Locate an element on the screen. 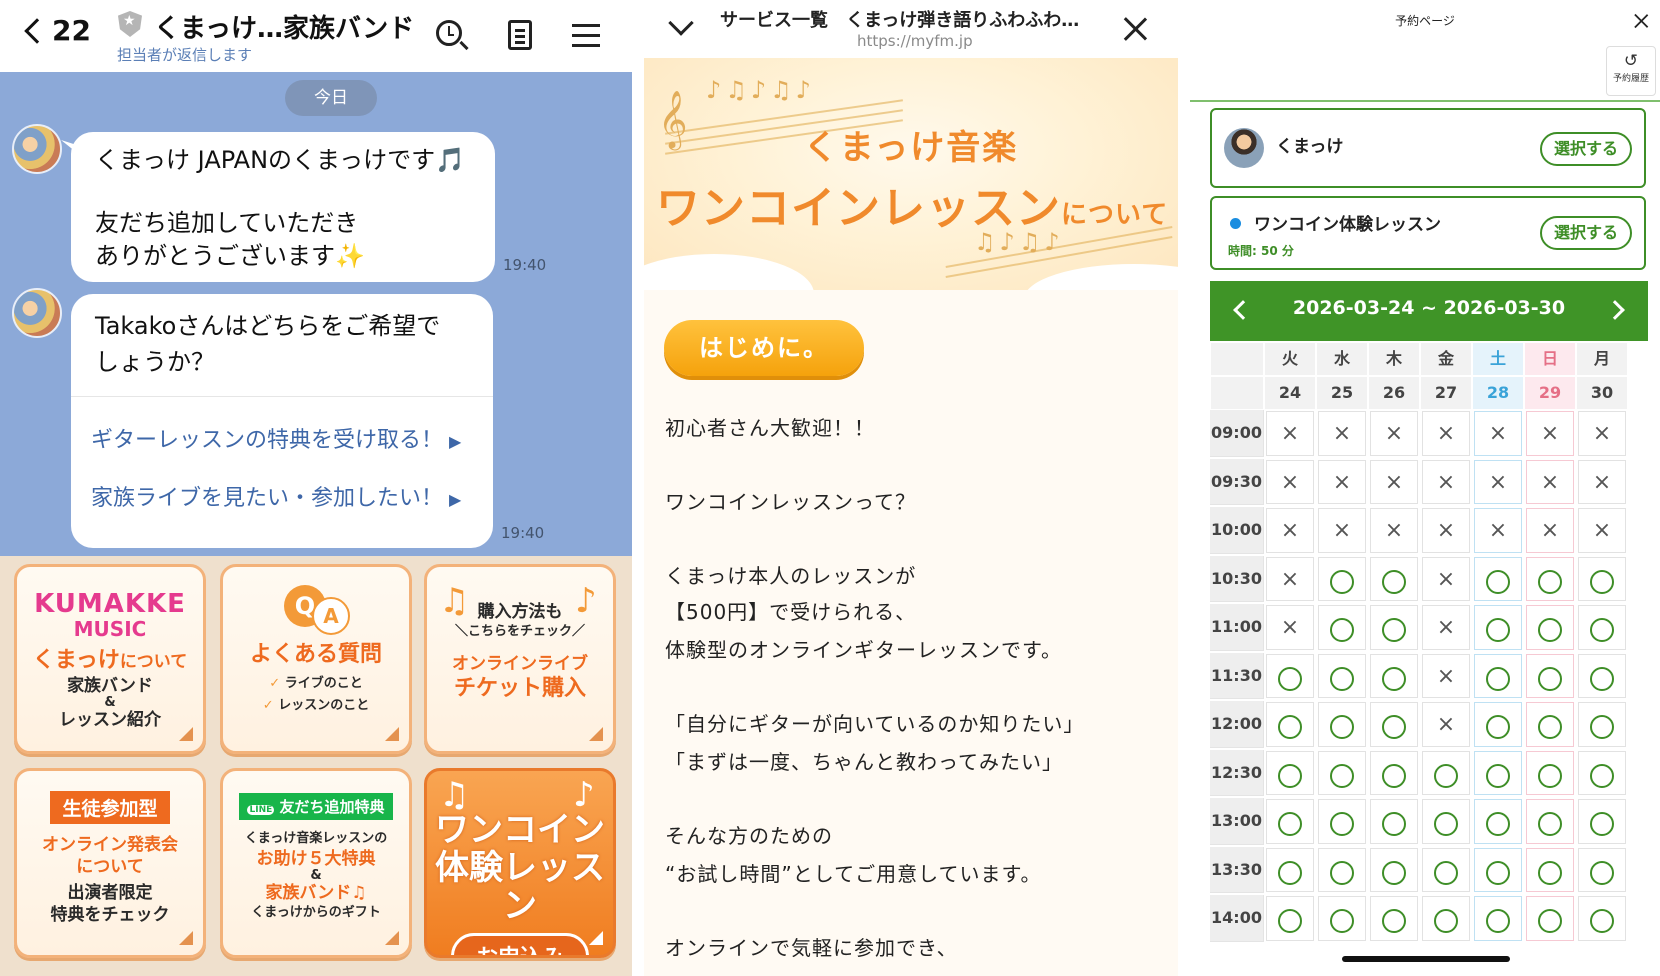  reservation-history-button: ↺ 予約履歴 is located at coordinates (1631, 71).